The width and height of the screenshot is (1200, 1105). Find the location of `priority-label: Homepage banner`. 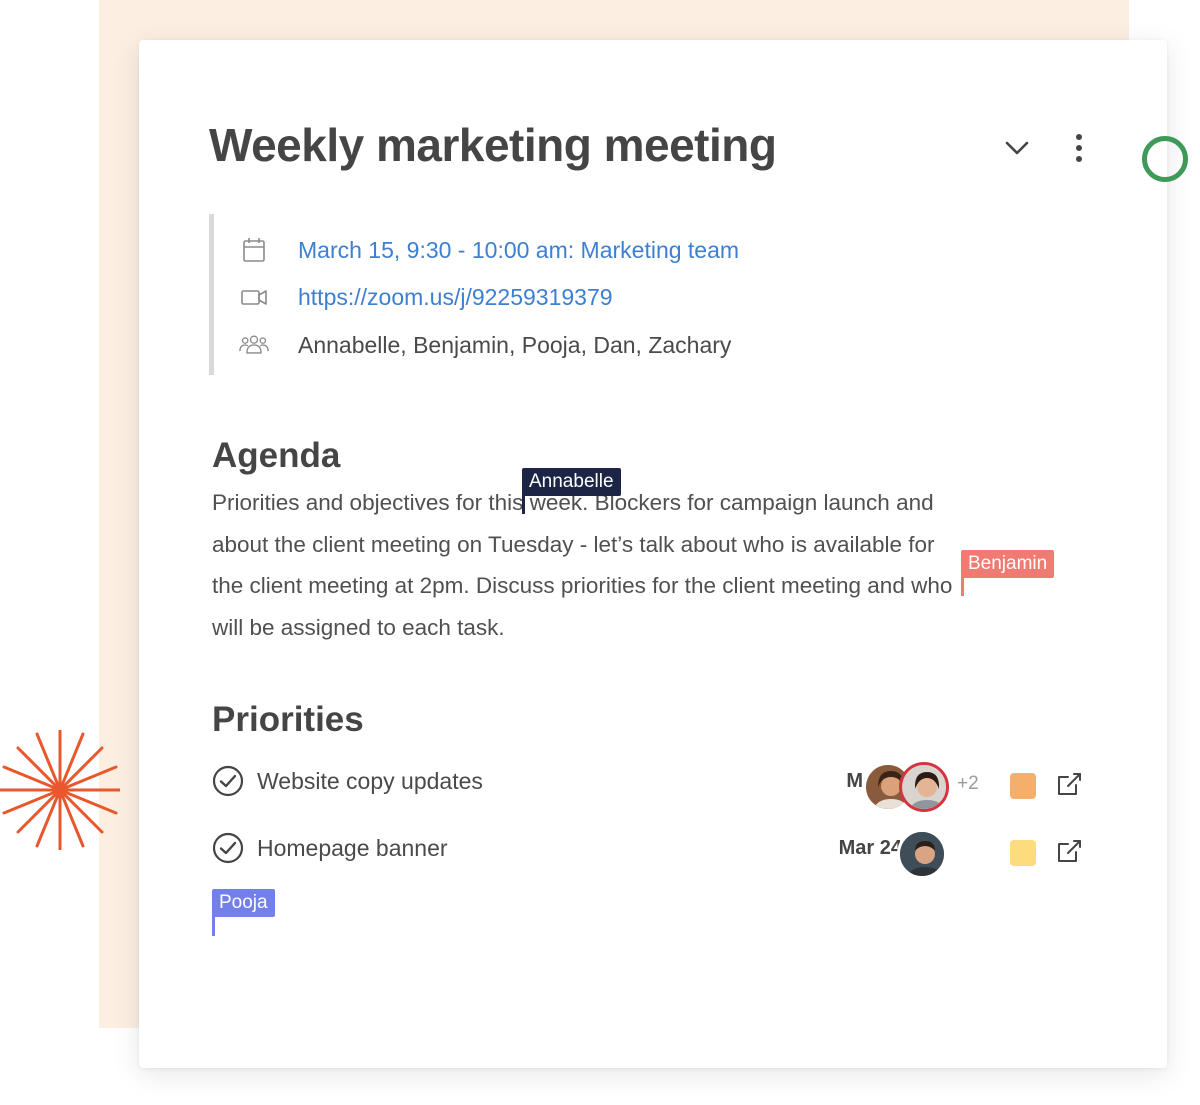

priority-label: Homepage banner is located at coordinates (352, 848).